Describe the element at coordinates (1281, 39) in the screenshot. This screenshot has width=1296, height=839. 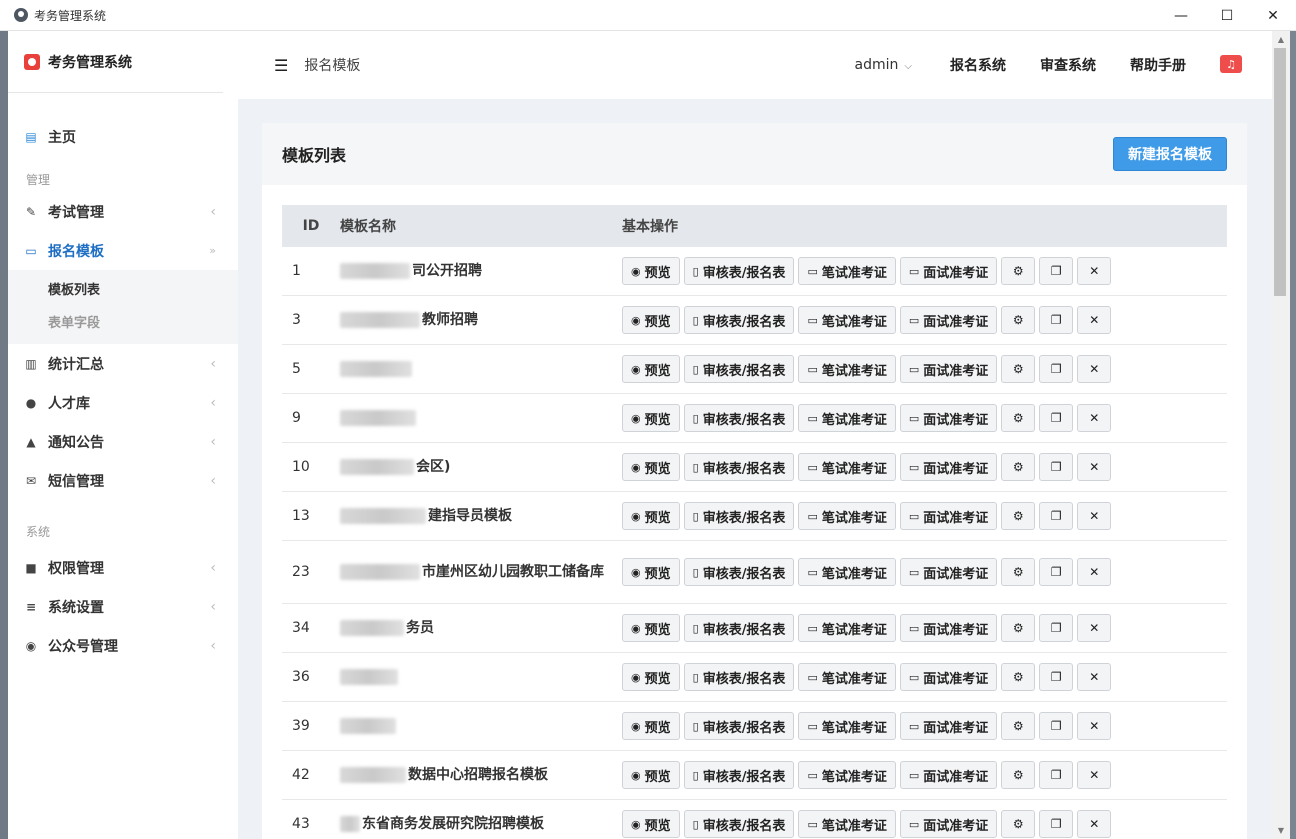
I see `scroll-up-arrow-icon: ▲` at that location.